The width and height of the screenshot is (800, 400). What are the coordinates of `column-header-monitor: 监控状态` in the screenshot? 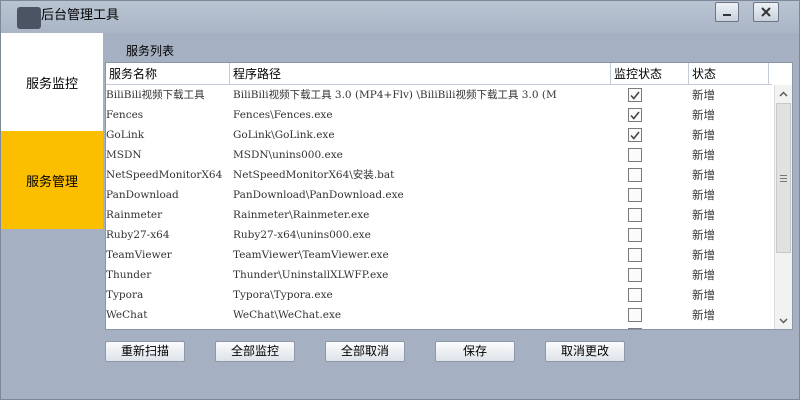 It's located at (650, 74).